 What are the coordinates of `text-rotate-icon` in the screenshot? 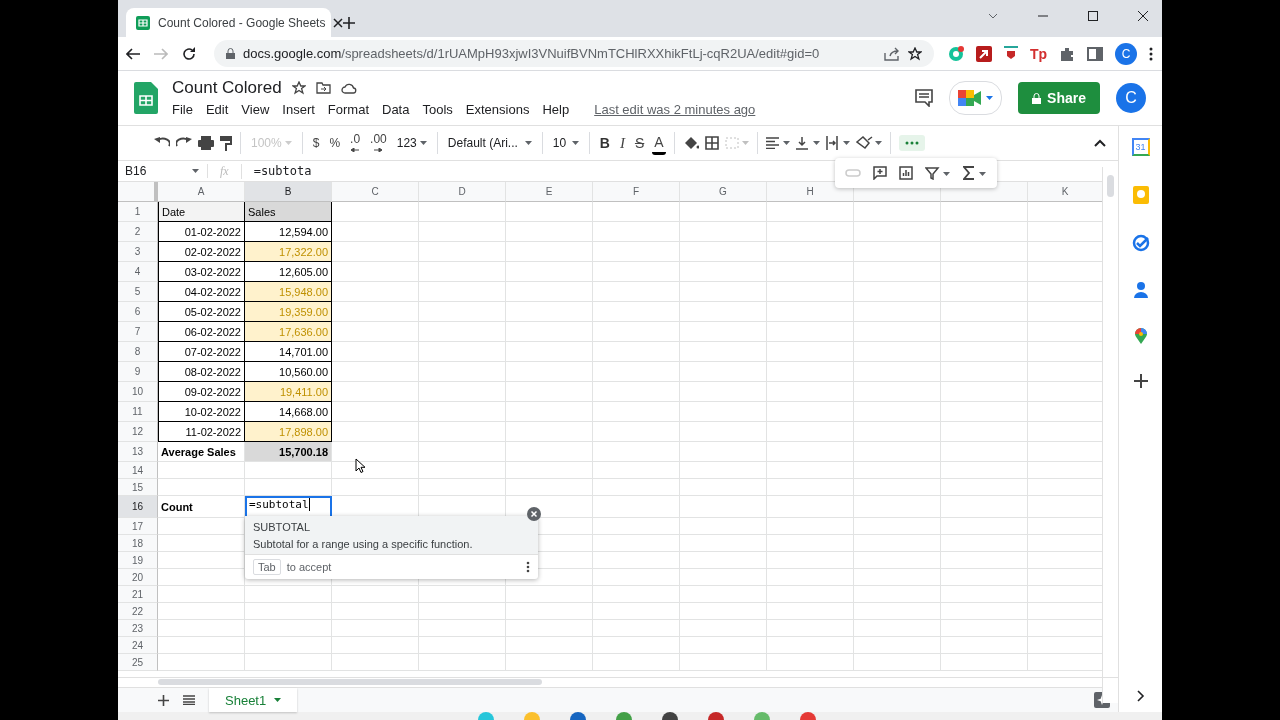 It's located at (868, 143).